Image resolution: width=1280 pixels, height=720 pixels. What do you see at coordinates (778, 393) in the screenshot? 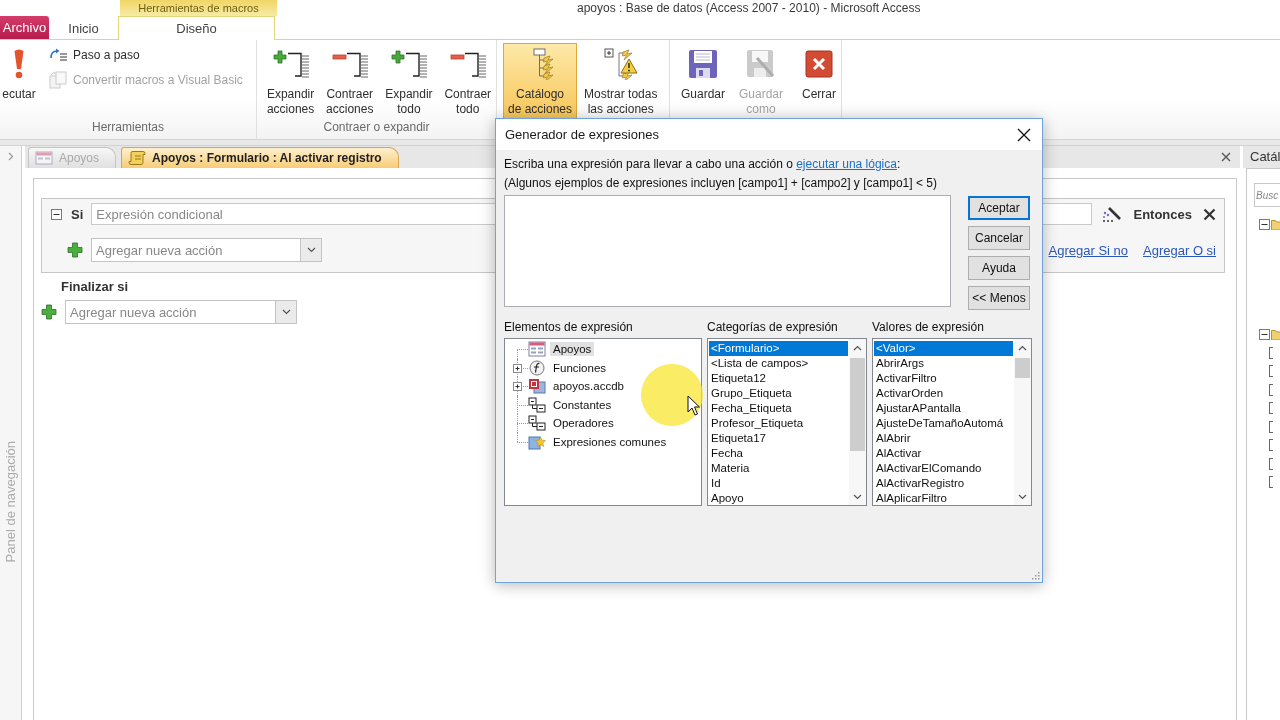
I see `list-item: Grupo_Etiqueta` at bounding box center [778, 393].